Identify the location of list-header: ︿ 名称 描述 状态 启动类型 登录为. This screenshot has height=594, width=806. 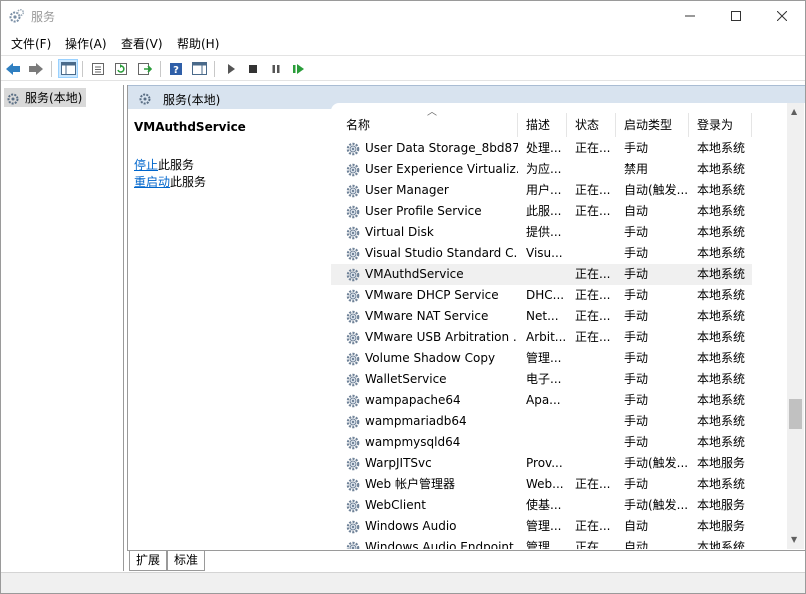
(568, 122).